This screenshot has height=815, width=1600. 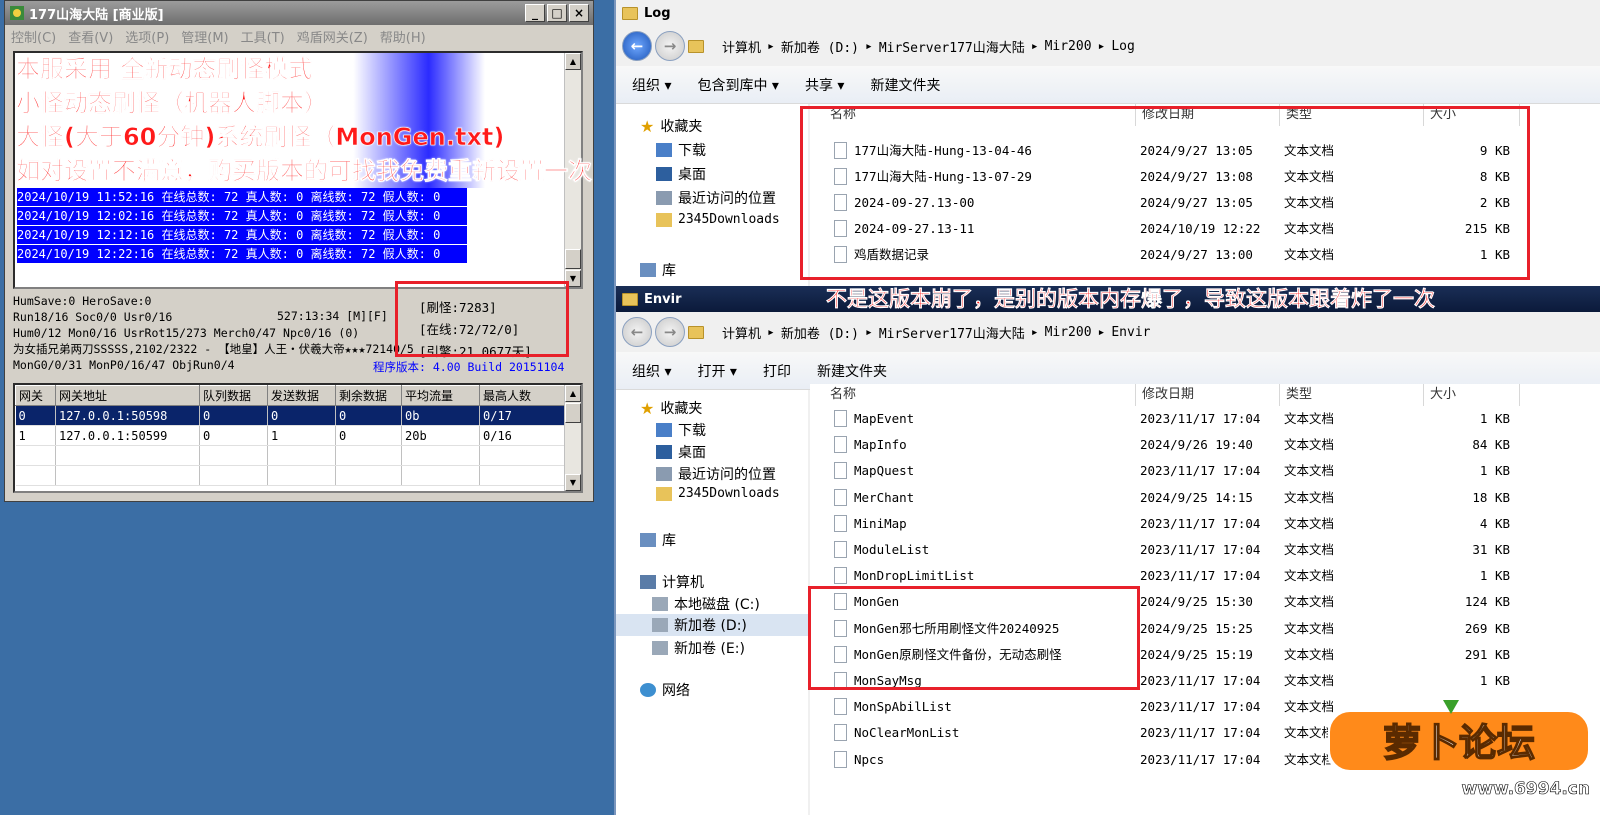 I want to click on file-row: MapInfo 2024/9/26 19:40 文本文档 84 KB, so click(x=1200, y=445).